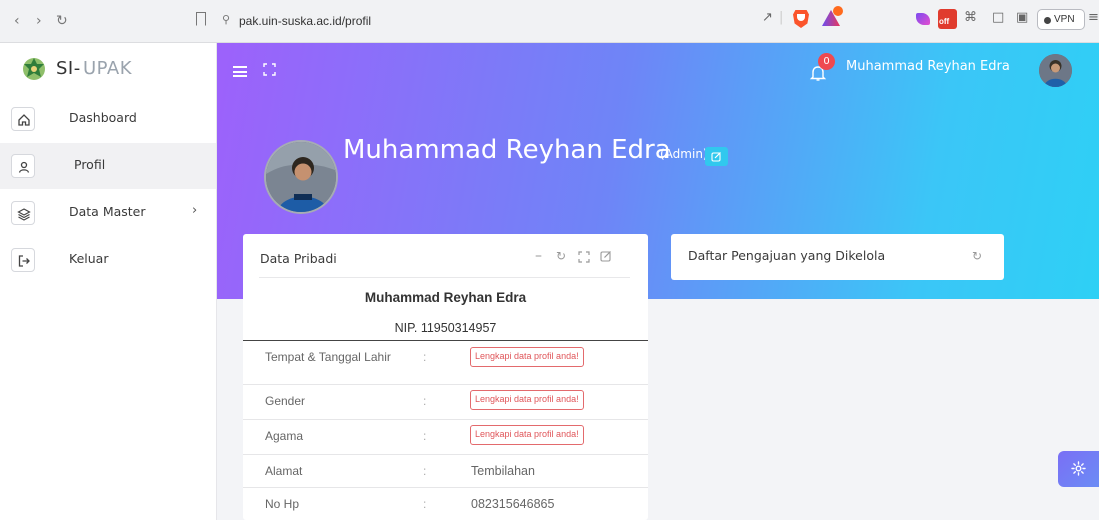 Image resolution: width=1099 pixels, height=520 pixels. What do you see at coordinates (34, 69) in the screenshot?
I see `uin-logo-icon` at bounding box center [34, 69].